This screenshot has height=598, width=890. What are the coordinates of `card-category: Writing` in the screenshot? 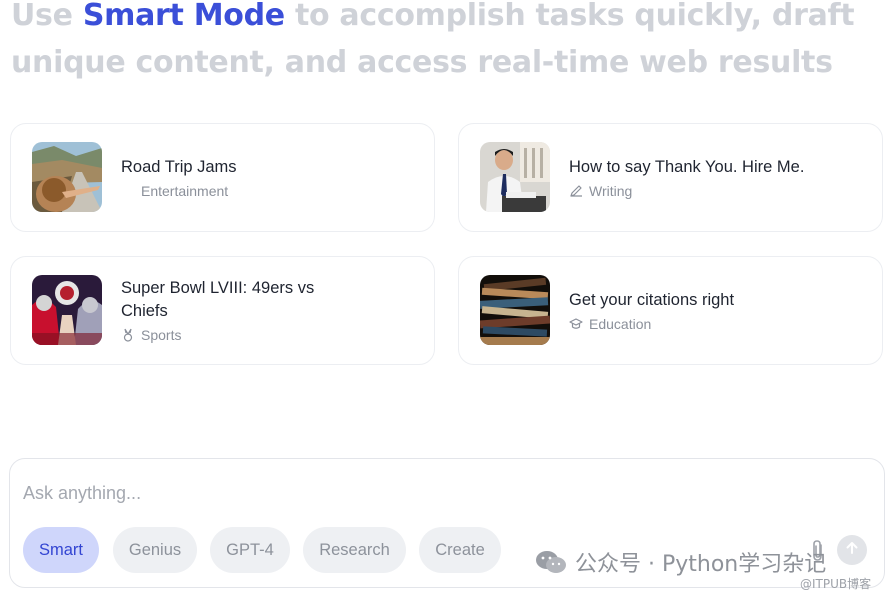 It's located at (715, 191).